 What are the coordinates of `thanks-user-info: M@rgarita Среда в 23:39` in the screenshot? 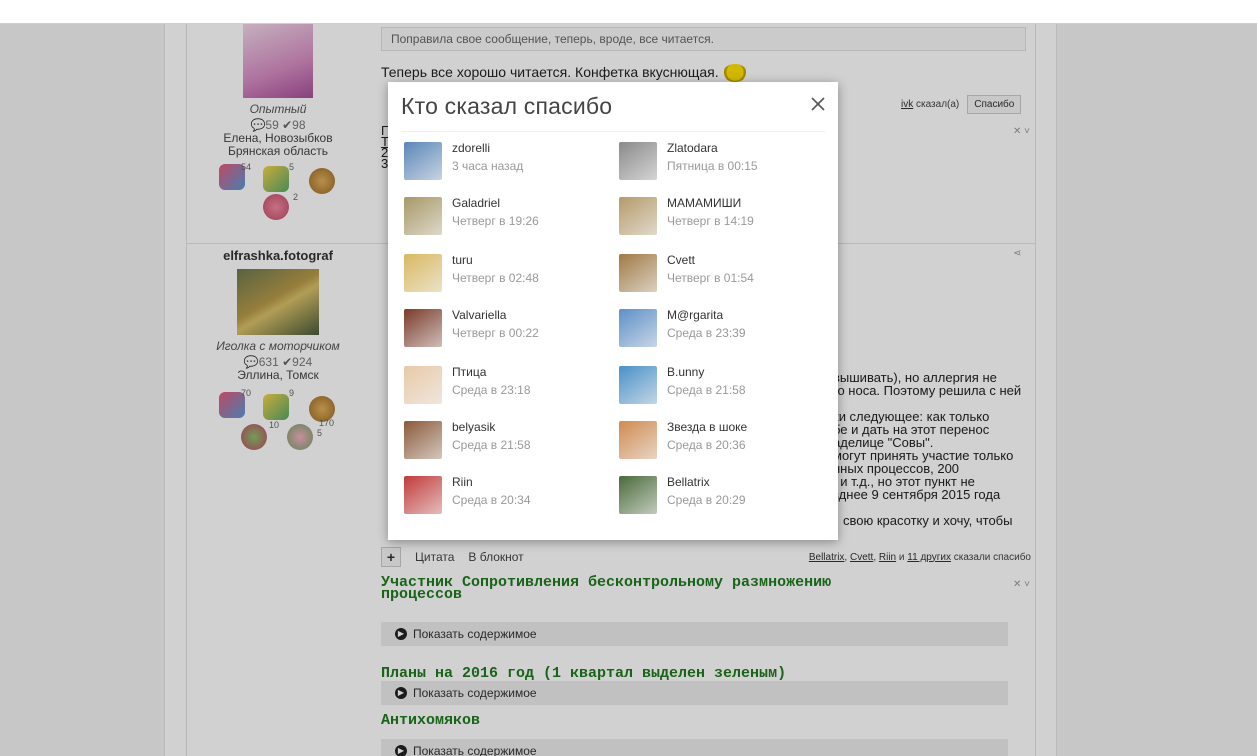 It's located at (706, 329).